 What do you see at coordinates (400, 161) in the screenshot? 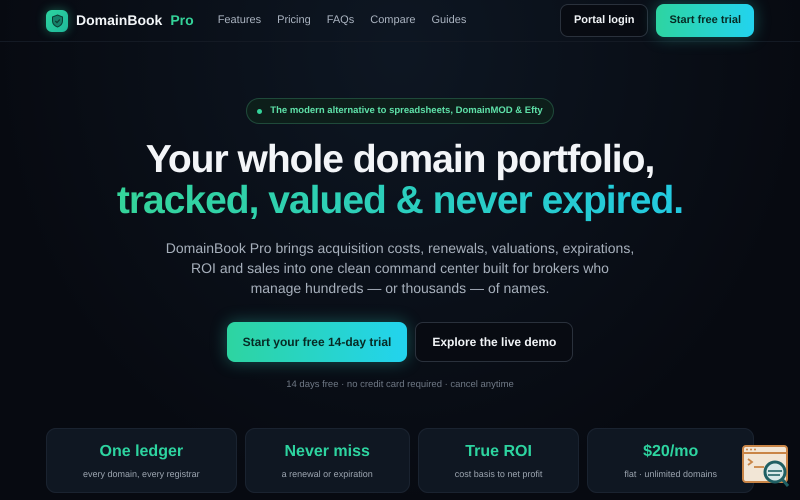
I see `hero-heading: Your whole domain portfolio,` at bounding box center [400, 161].